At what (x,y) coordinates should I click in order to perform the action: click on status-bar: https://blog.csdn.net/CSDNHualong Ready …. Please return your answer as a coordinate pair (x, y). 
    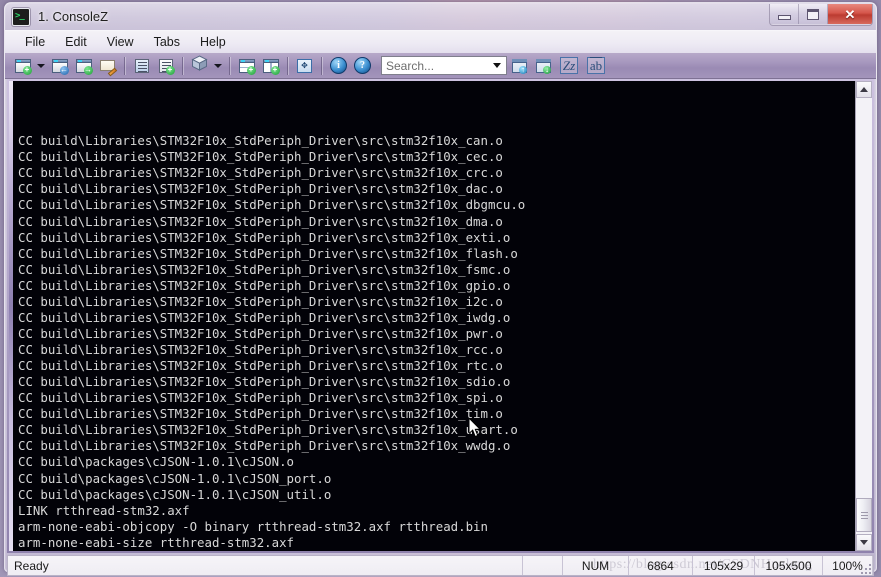
    Looking at the image, I should click on (440, 565).